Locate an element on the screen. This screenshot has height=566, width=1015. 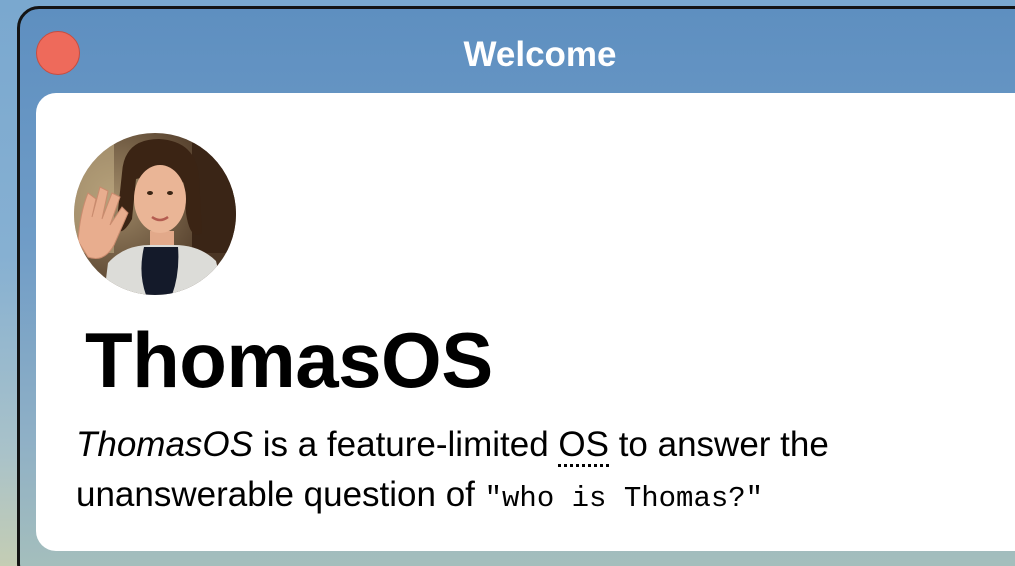
window-title: Welcome is located at coordinates (540, 54).